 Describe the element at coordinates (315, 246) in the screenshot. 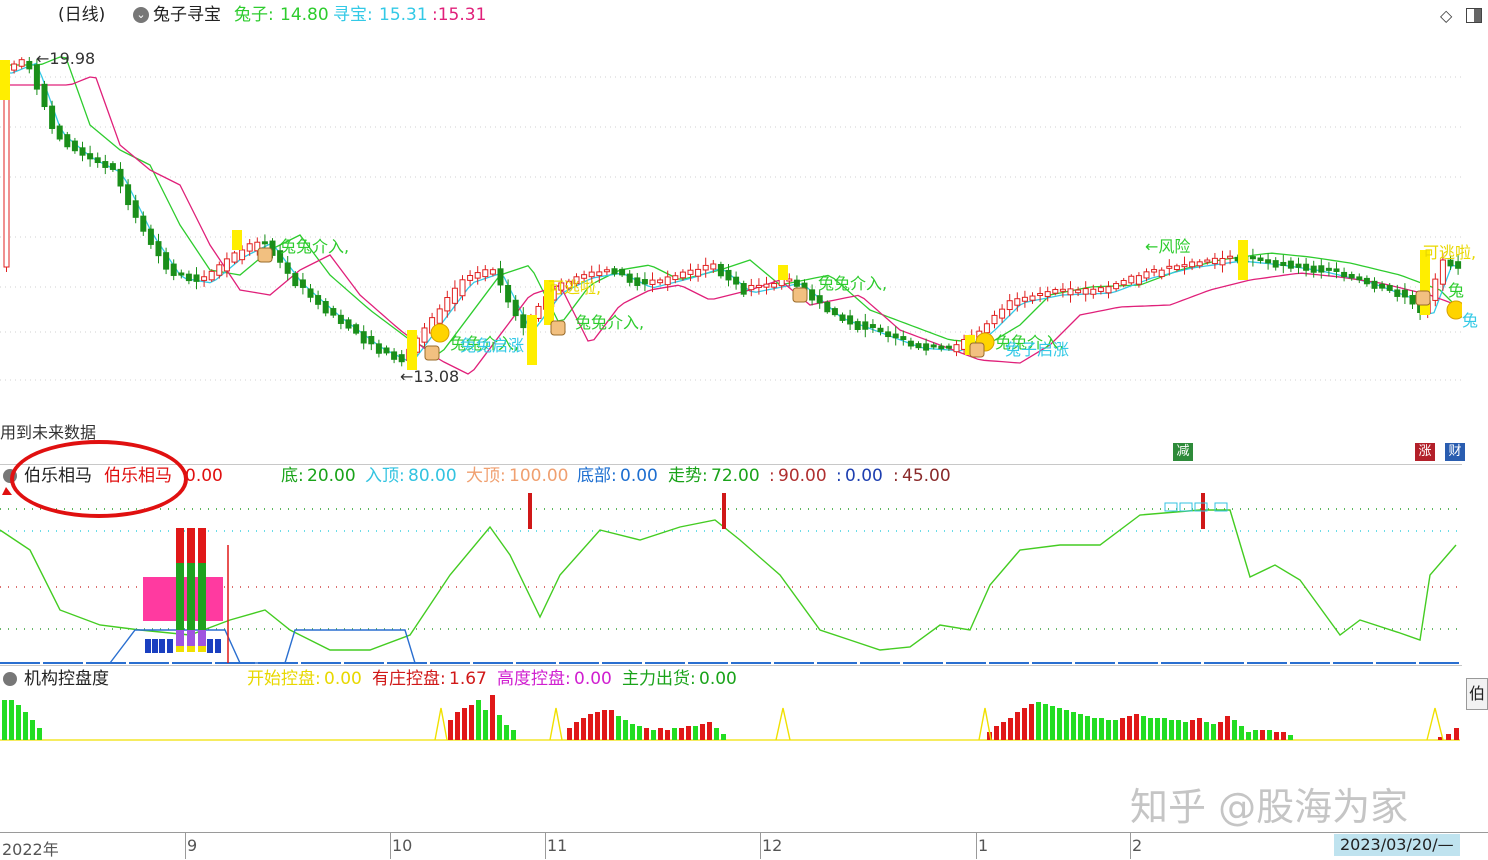

I see `signal-label: 兔兔介入,` at that location.